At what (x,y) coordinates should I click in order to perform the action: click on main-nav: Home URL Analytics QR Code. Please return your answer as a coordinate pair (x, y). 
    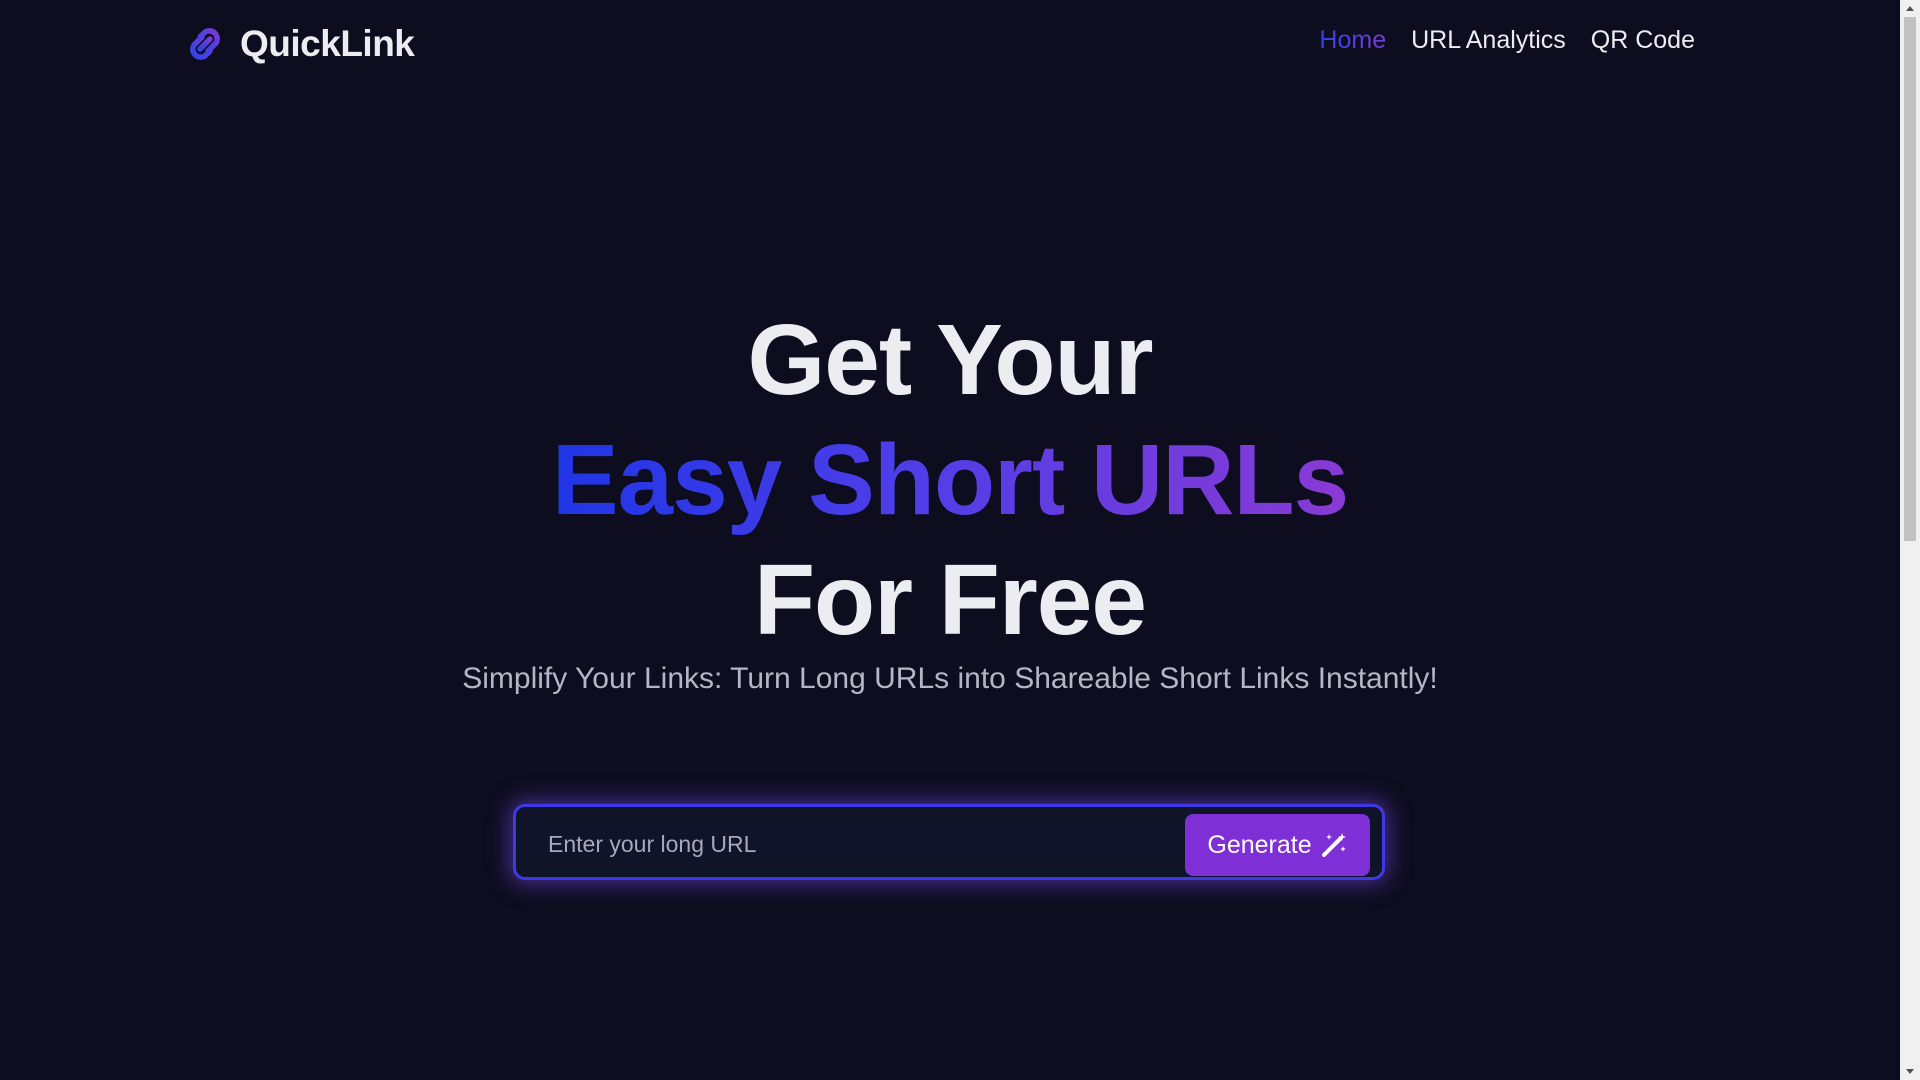
    Looking at the image, I should click on (1507, 40).